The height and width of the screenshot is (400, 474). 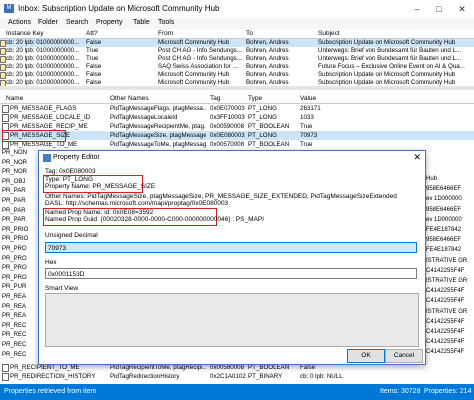 What do you see at coordinates (14, 297) in the screenshot?
I see `property-name-partial: PR_REA` at bounding box center [14, 297].